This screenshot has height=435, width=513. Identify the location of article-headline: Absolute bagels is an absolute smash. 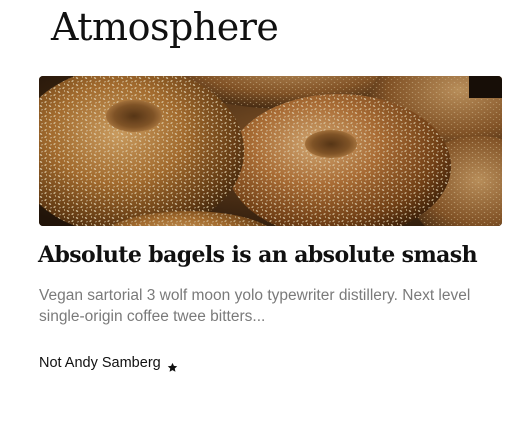
(273, 255).